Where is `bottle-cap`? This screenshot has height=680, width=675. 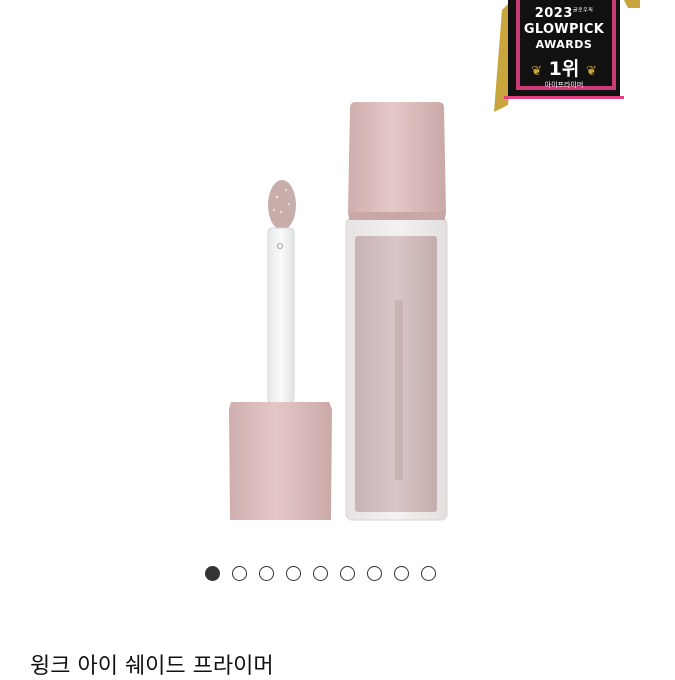
bottle-cap is located at coordinates (397, 161).